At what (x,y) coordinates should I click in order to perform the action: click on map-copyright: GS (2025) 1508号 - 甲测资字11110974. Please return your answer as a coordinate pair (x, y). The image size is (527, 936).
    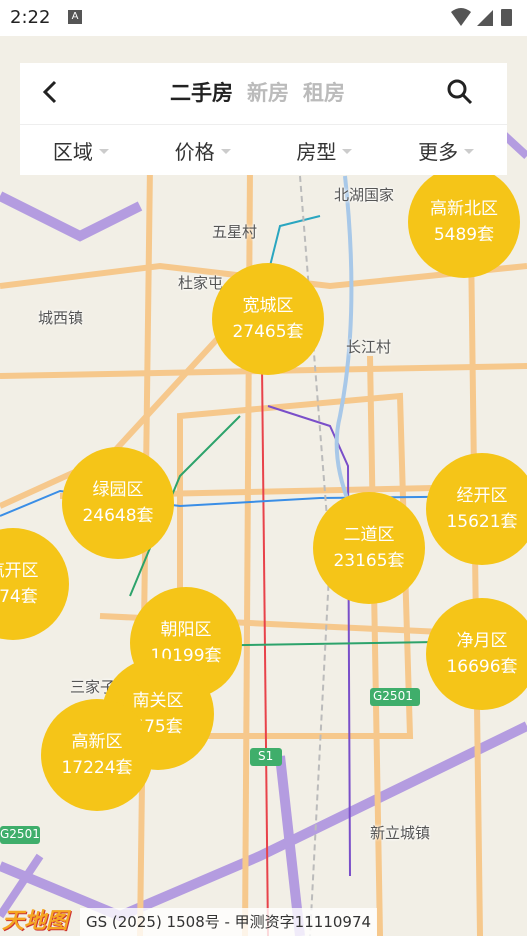
    Looking at the image, I should click on (229, 922).